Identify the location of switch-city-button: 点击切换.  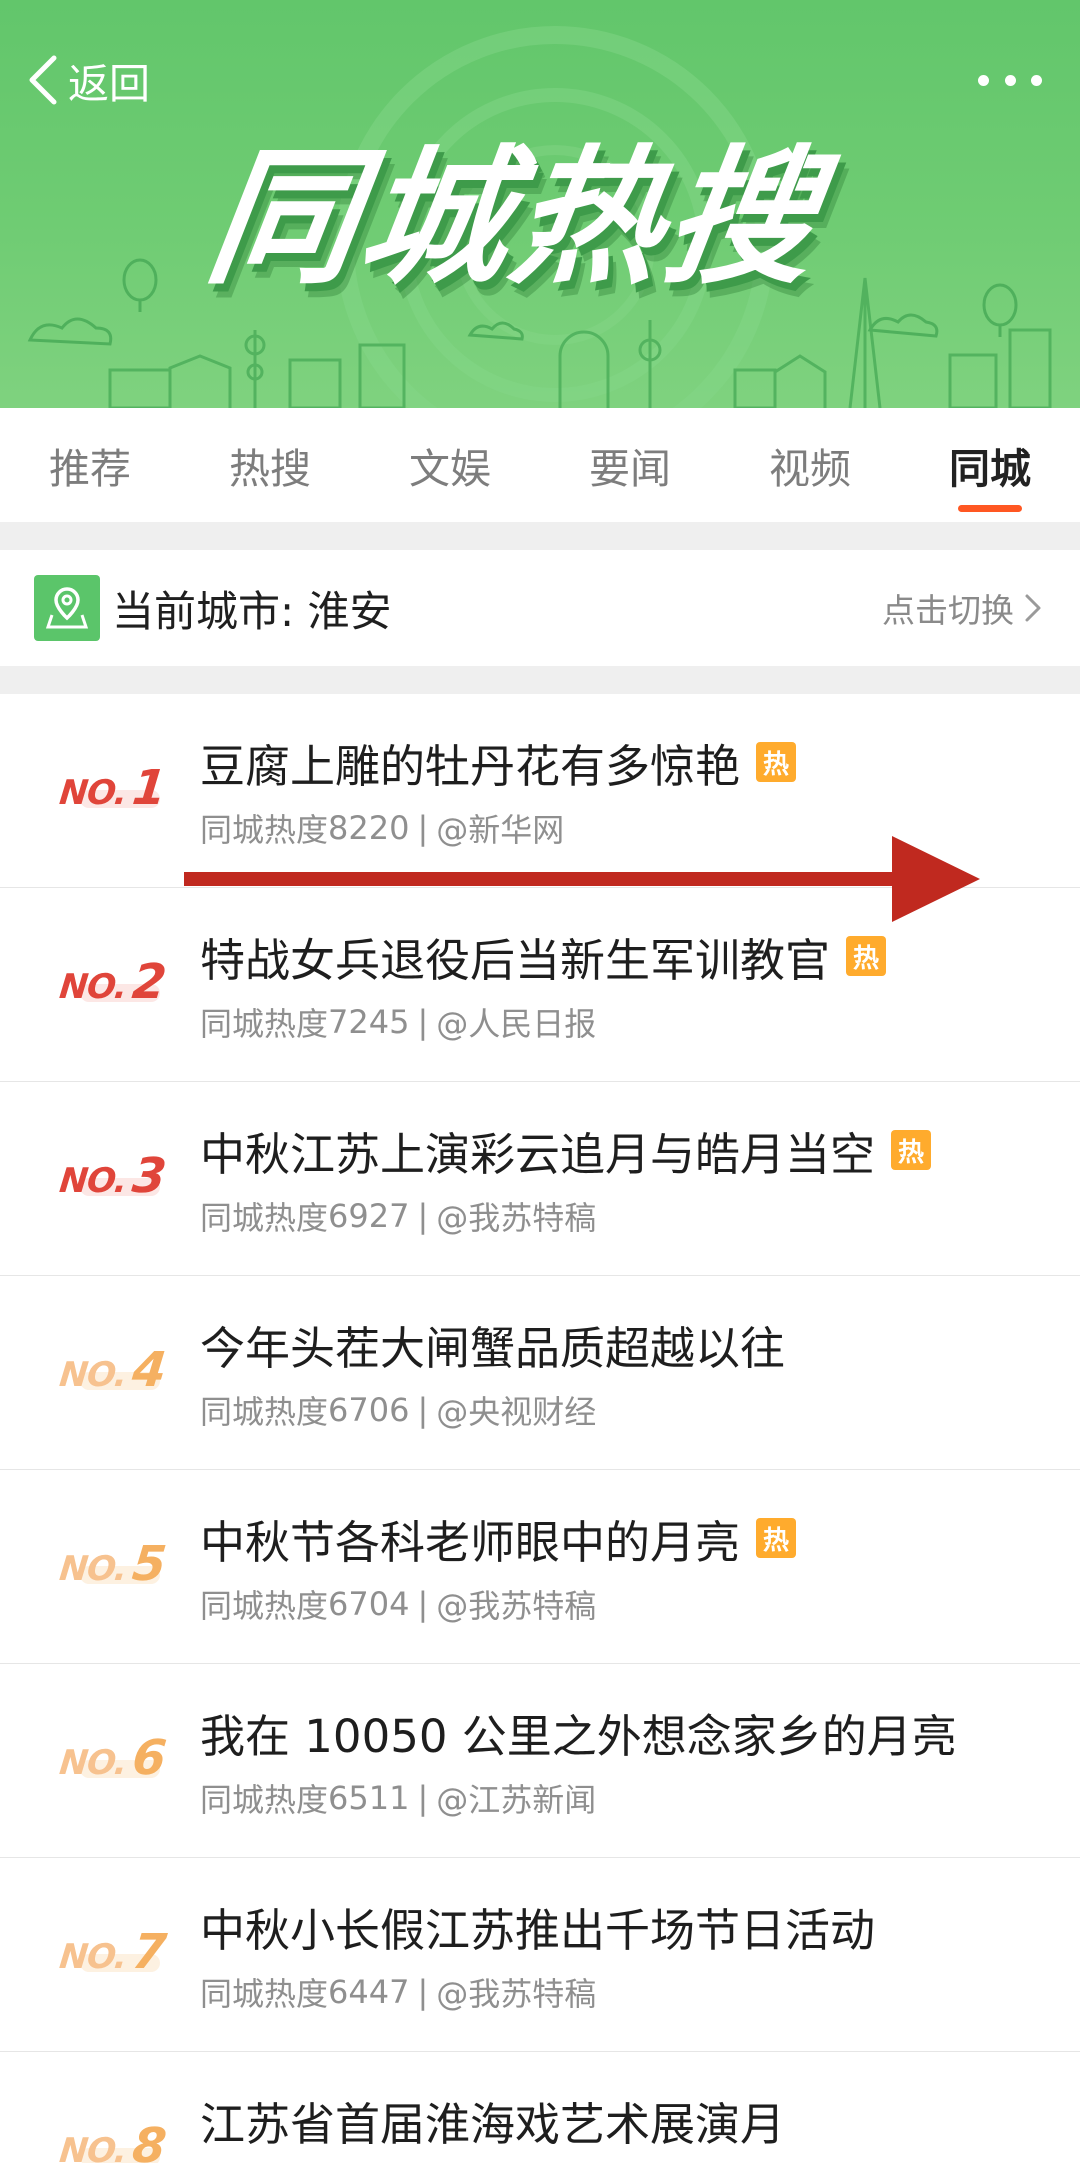
(962, 608).